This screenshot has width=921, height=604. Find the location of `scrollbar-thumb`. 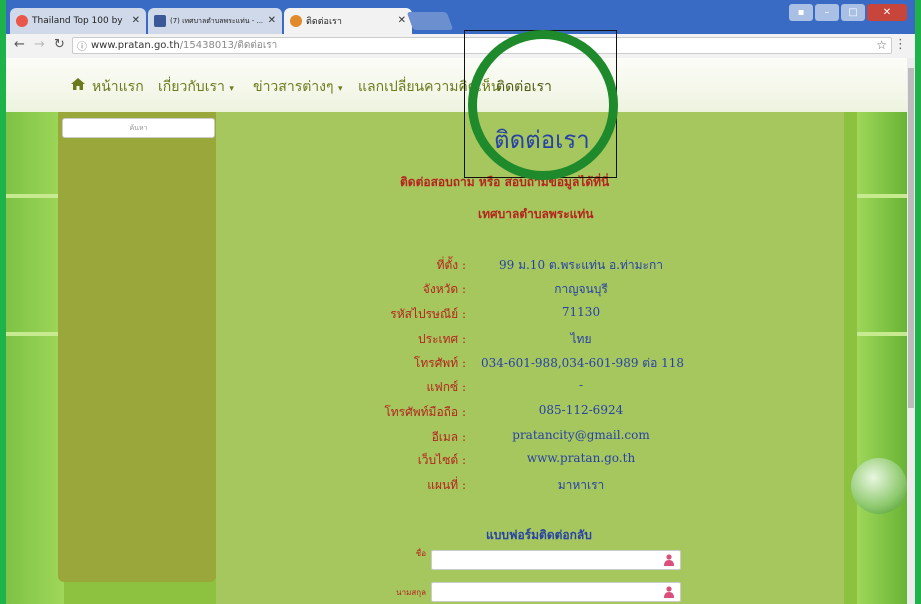

scrollbar-thumb is located at coordinates (911, 238).